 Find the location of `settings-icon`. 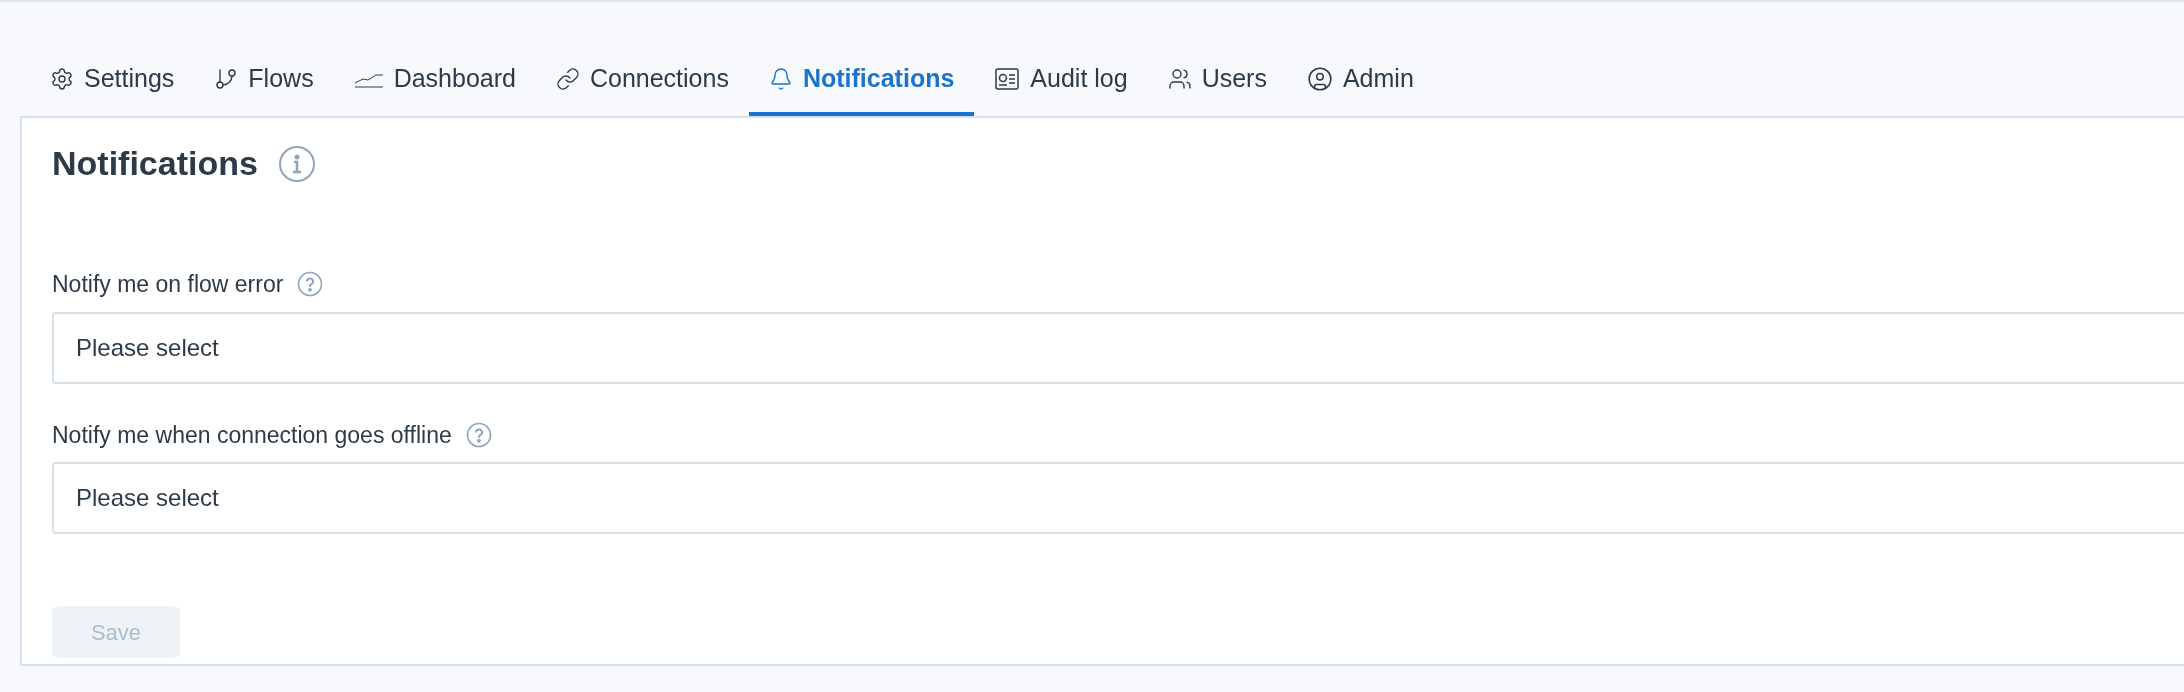

settings-icon is located at coordinates (62, 79).